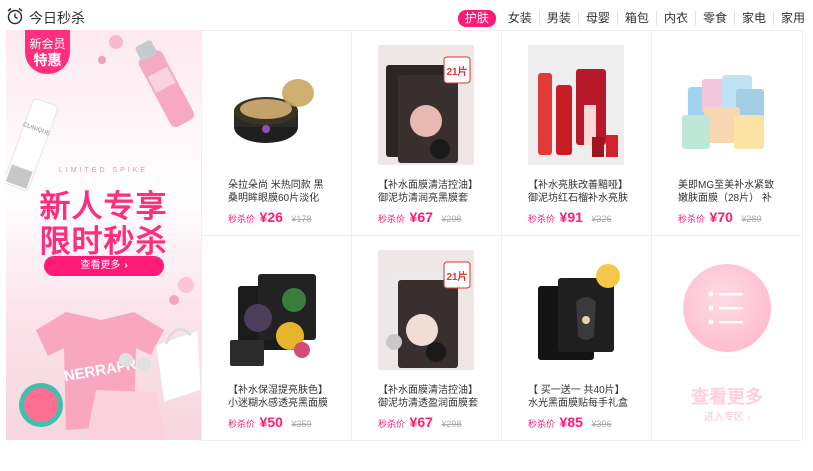 Image resolution: width=813 pixels, height=471 pixels. Describe the element at coordinates (103, 170) in the screenshot. I see `banner-tagline: LIMITED SPIKE` at that location.